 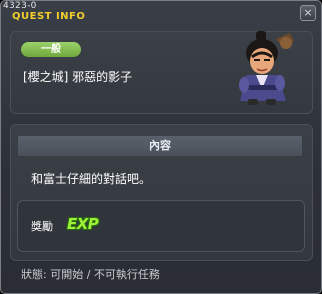 What do you see at coordinates (91, 179) in the screenshot?
I see `content-text: 和富士仔細的對話吧。` at bounding box center [91, 179].